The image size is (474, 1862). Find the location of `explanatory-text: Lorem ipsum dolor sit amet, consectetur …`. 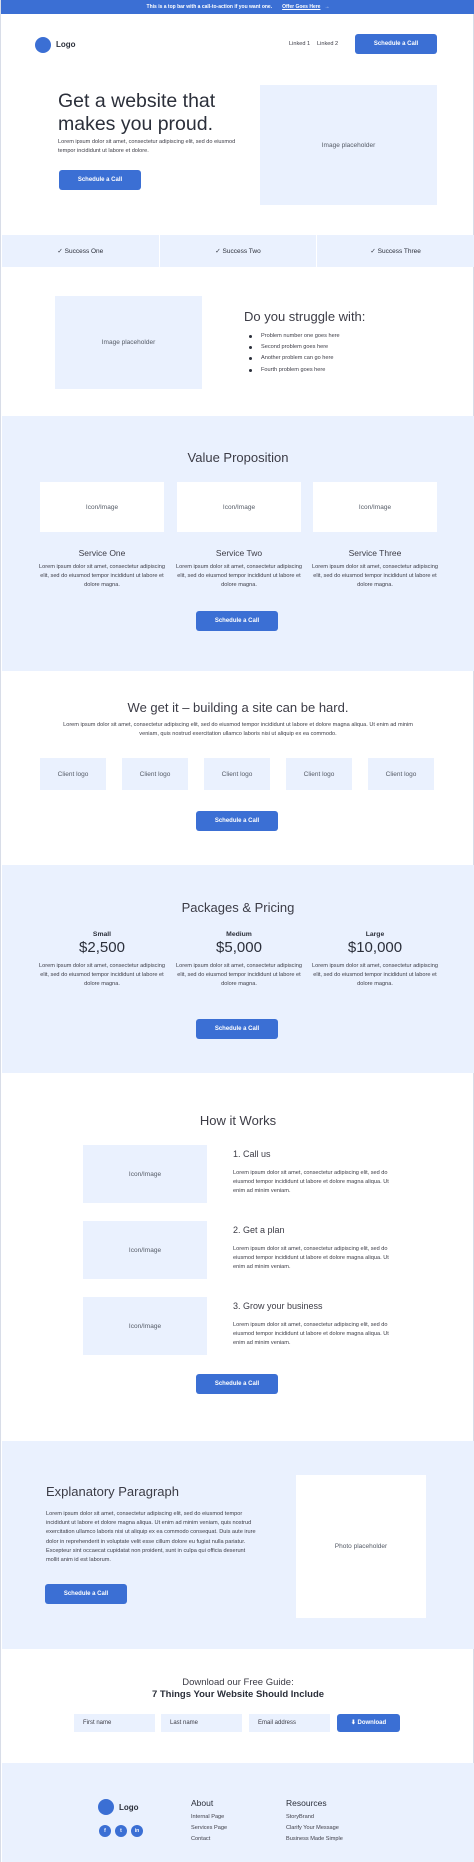

explanatory-text: Lorem ipsum dolor sit amet, consectetur … is located at coordinates (151, 1537).